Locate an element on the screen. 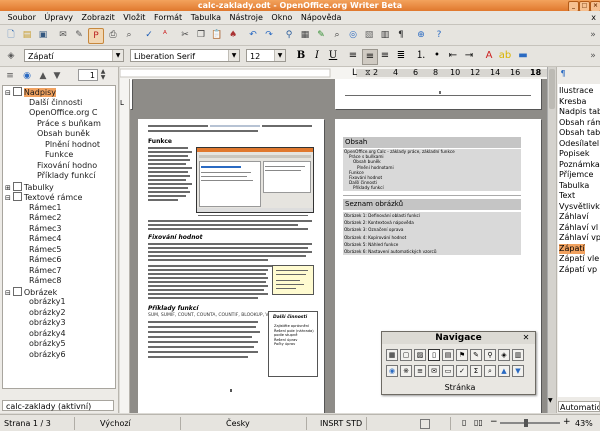 The image size is (600, 431). reference-nav-icon: ※ is located at coordinates (406, 371).